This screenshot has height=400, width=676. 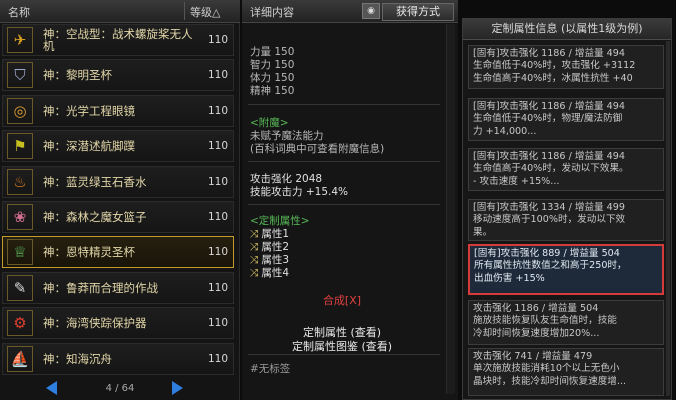 What do you see at coordinates (549, 207) in the screenshot?
I see `card-line: [固有]攻击强化 1334 / 增益量 499` at bounding box center [549, 207].